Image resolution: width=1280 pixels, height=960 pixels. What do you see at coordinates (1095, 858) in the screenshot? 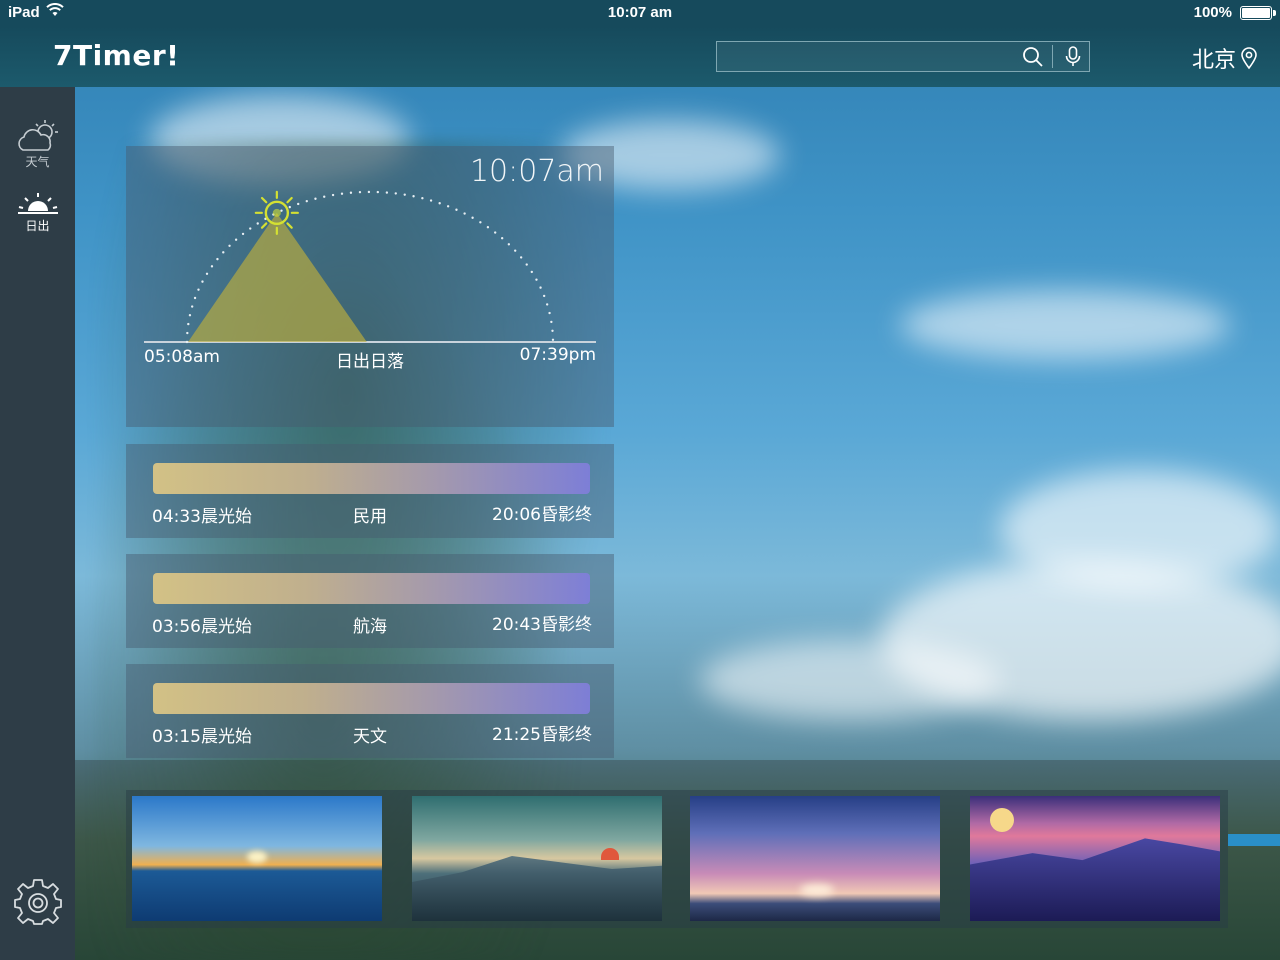
I see `photo-thumbnail-purple-mountains` at bounding box center [1095, 858].